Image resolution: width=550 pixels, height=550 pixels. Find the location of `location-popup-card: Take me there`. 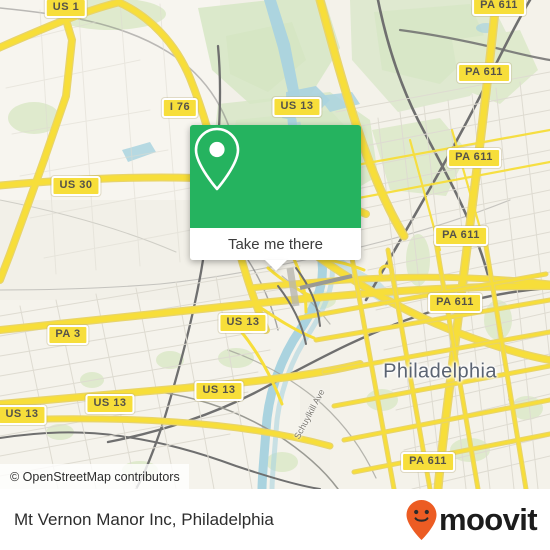

location-popup-card: Take me there is located at coordinates (275, 198).